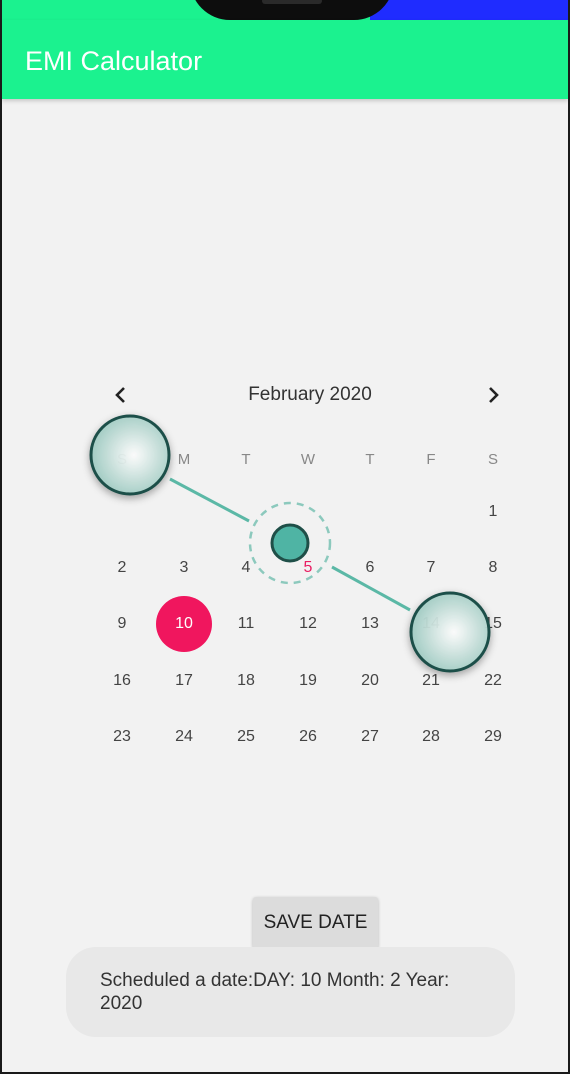  What do you see at coordinates (431, 681) in the screenshot?
I see `calendar-day-21: 21` at bounding box center [431, 681].